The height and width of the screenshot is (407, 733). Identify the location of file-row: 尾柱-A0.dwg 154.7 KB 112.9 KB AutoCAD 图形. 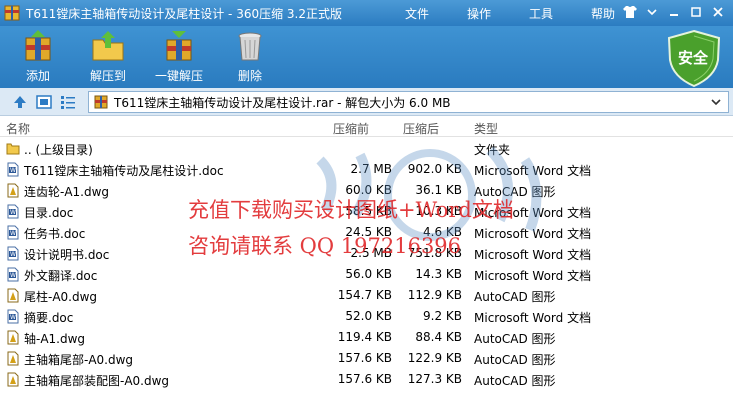
(366, 295).